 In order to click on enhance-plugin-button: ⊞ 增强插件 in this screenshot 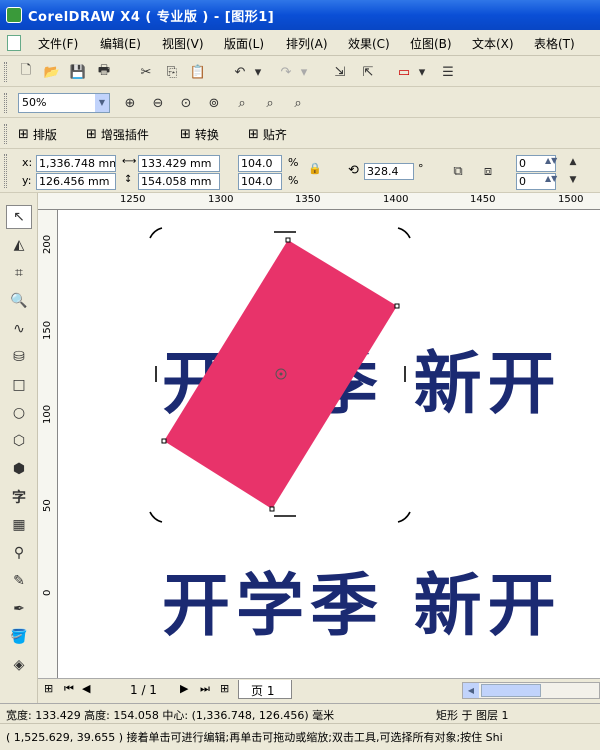, I will do `click(117, 134)`.